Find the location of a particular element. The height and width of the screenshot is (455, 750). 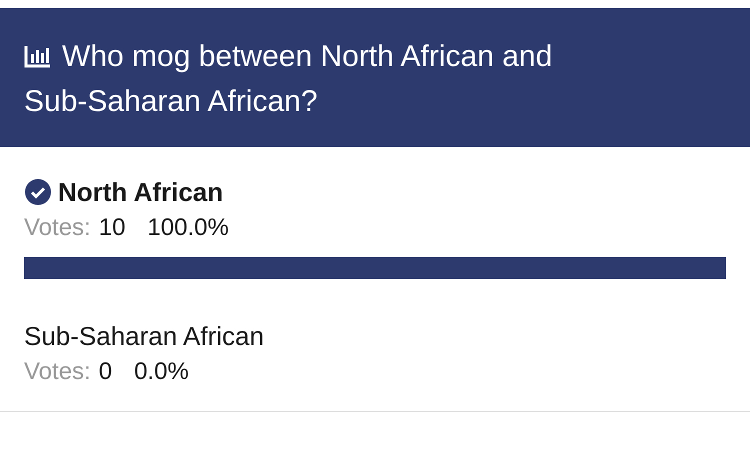

vote-percent: 100.0% is located at coordinates (188, 228).